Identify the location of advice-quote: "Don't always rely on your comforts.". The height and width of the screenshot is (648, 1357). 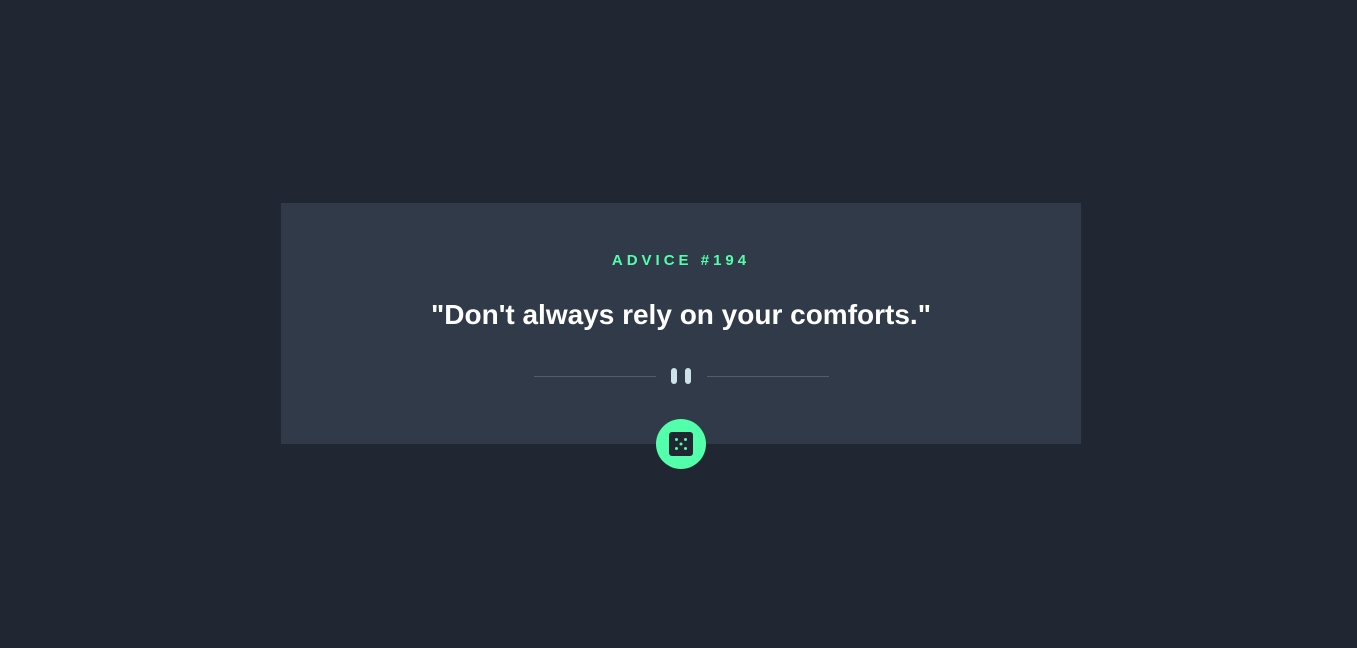
(681, 314).